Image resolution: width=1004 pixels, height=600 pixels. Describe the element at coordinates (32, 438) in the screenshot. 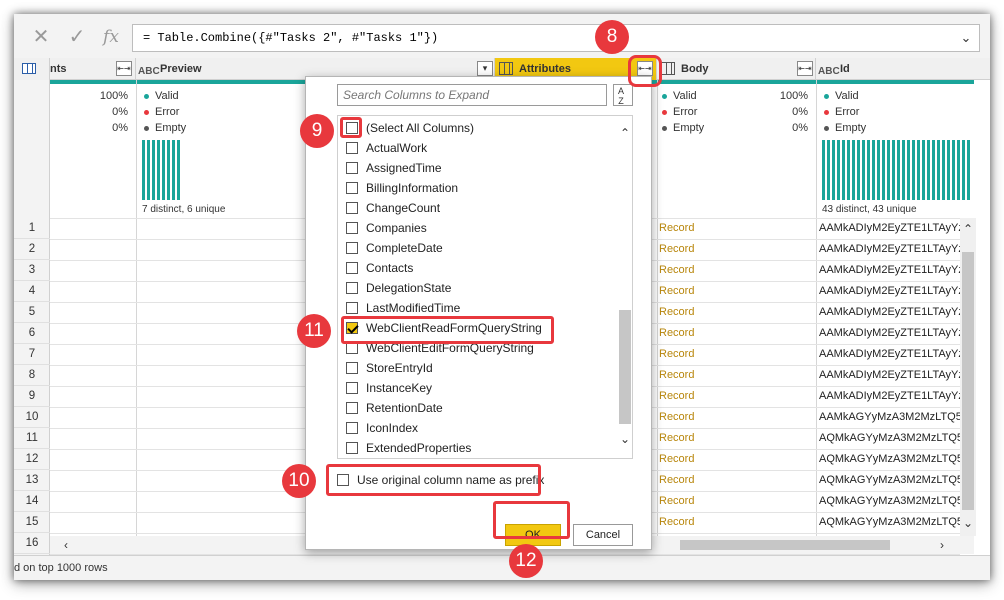

I see `row-number: 11` at that location.